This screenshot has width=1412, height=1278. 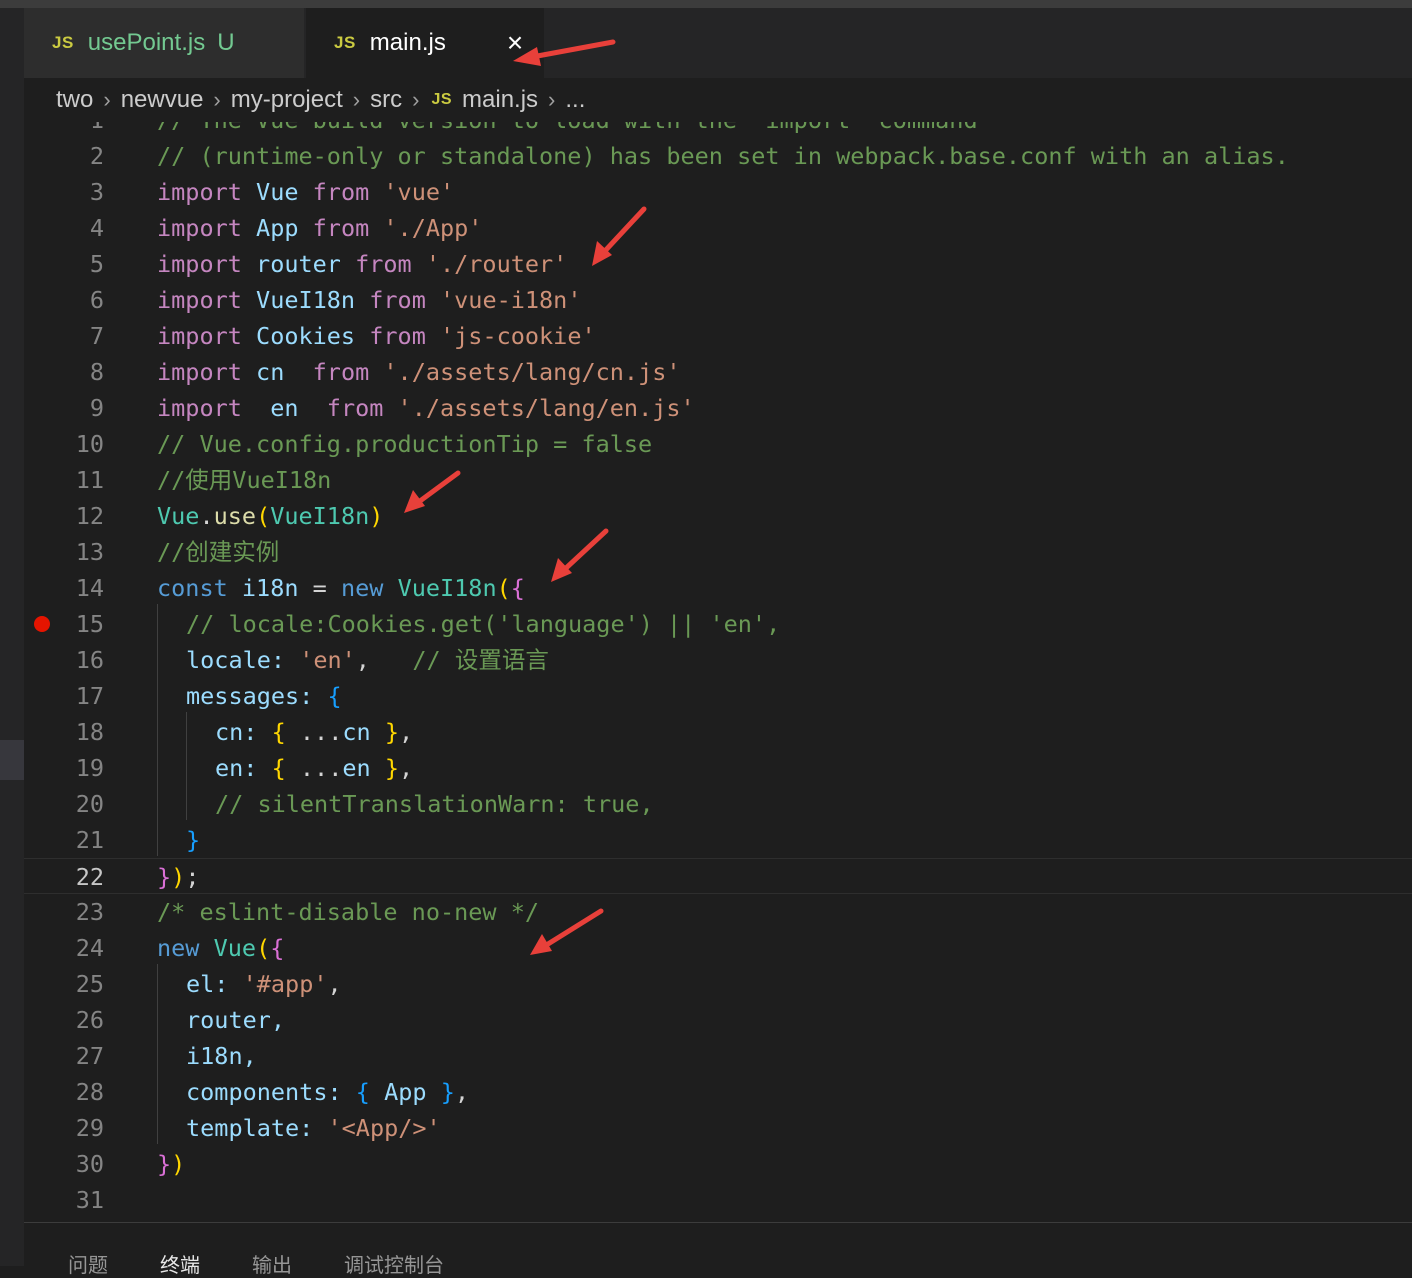 What do you see at coordinates (356, 768) in the screenshot?
I see `identifier: en` at bounding box center [356, 768].